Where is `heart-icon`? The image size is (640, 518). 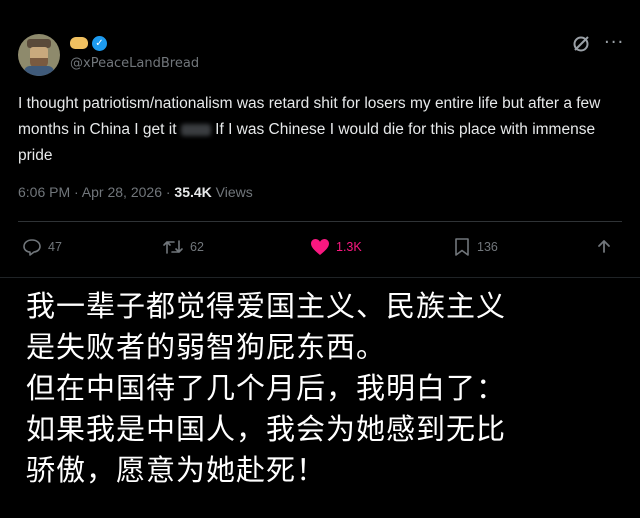 heart-icon is located at coordinates (320, 247).